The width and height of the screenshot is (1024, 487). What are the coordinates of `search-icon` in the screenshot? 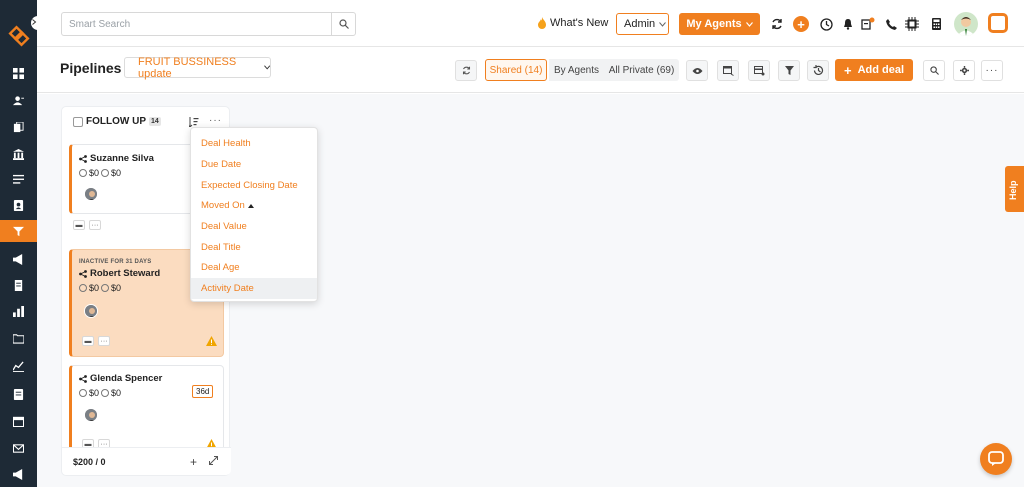 It's located at (934, 70).